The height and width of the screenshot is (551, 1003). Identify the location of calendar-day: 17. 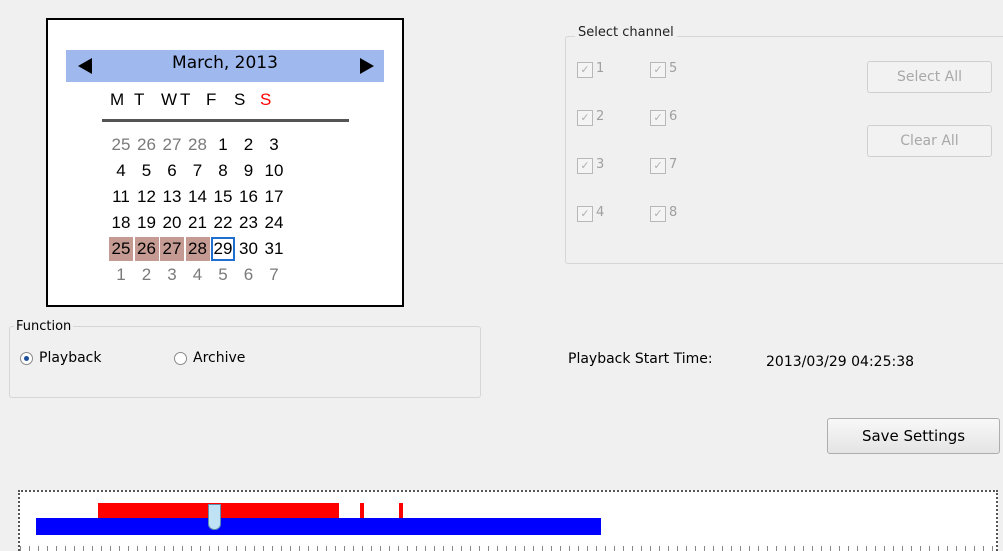
(274, 197).